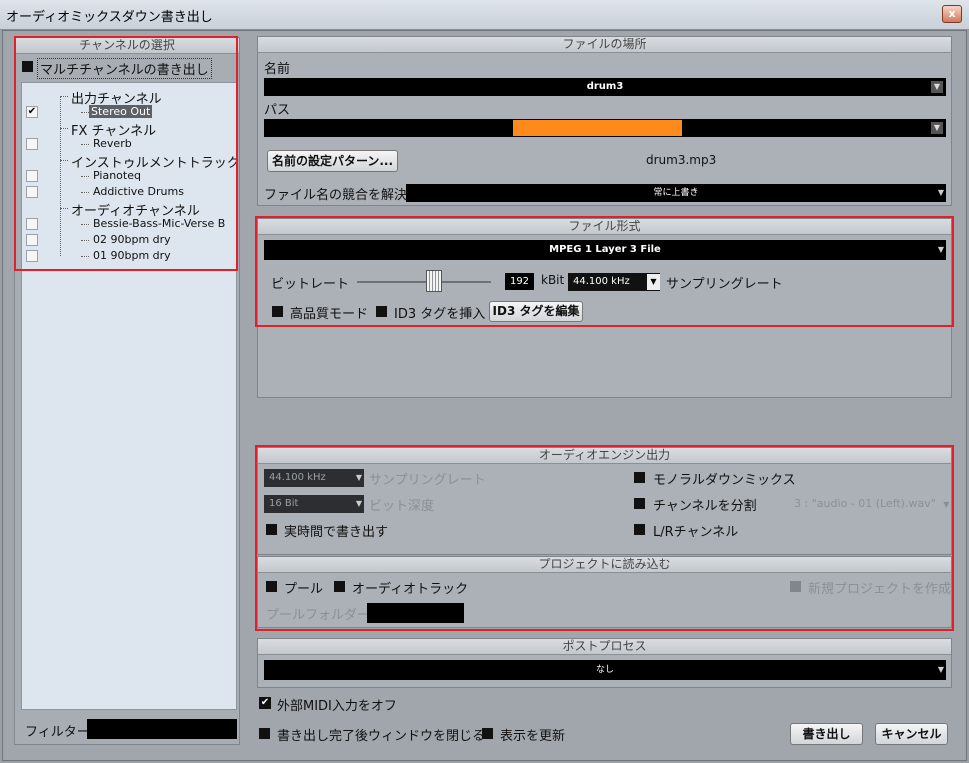  I want to click on bitrate-value: 192, so click(519, 281).